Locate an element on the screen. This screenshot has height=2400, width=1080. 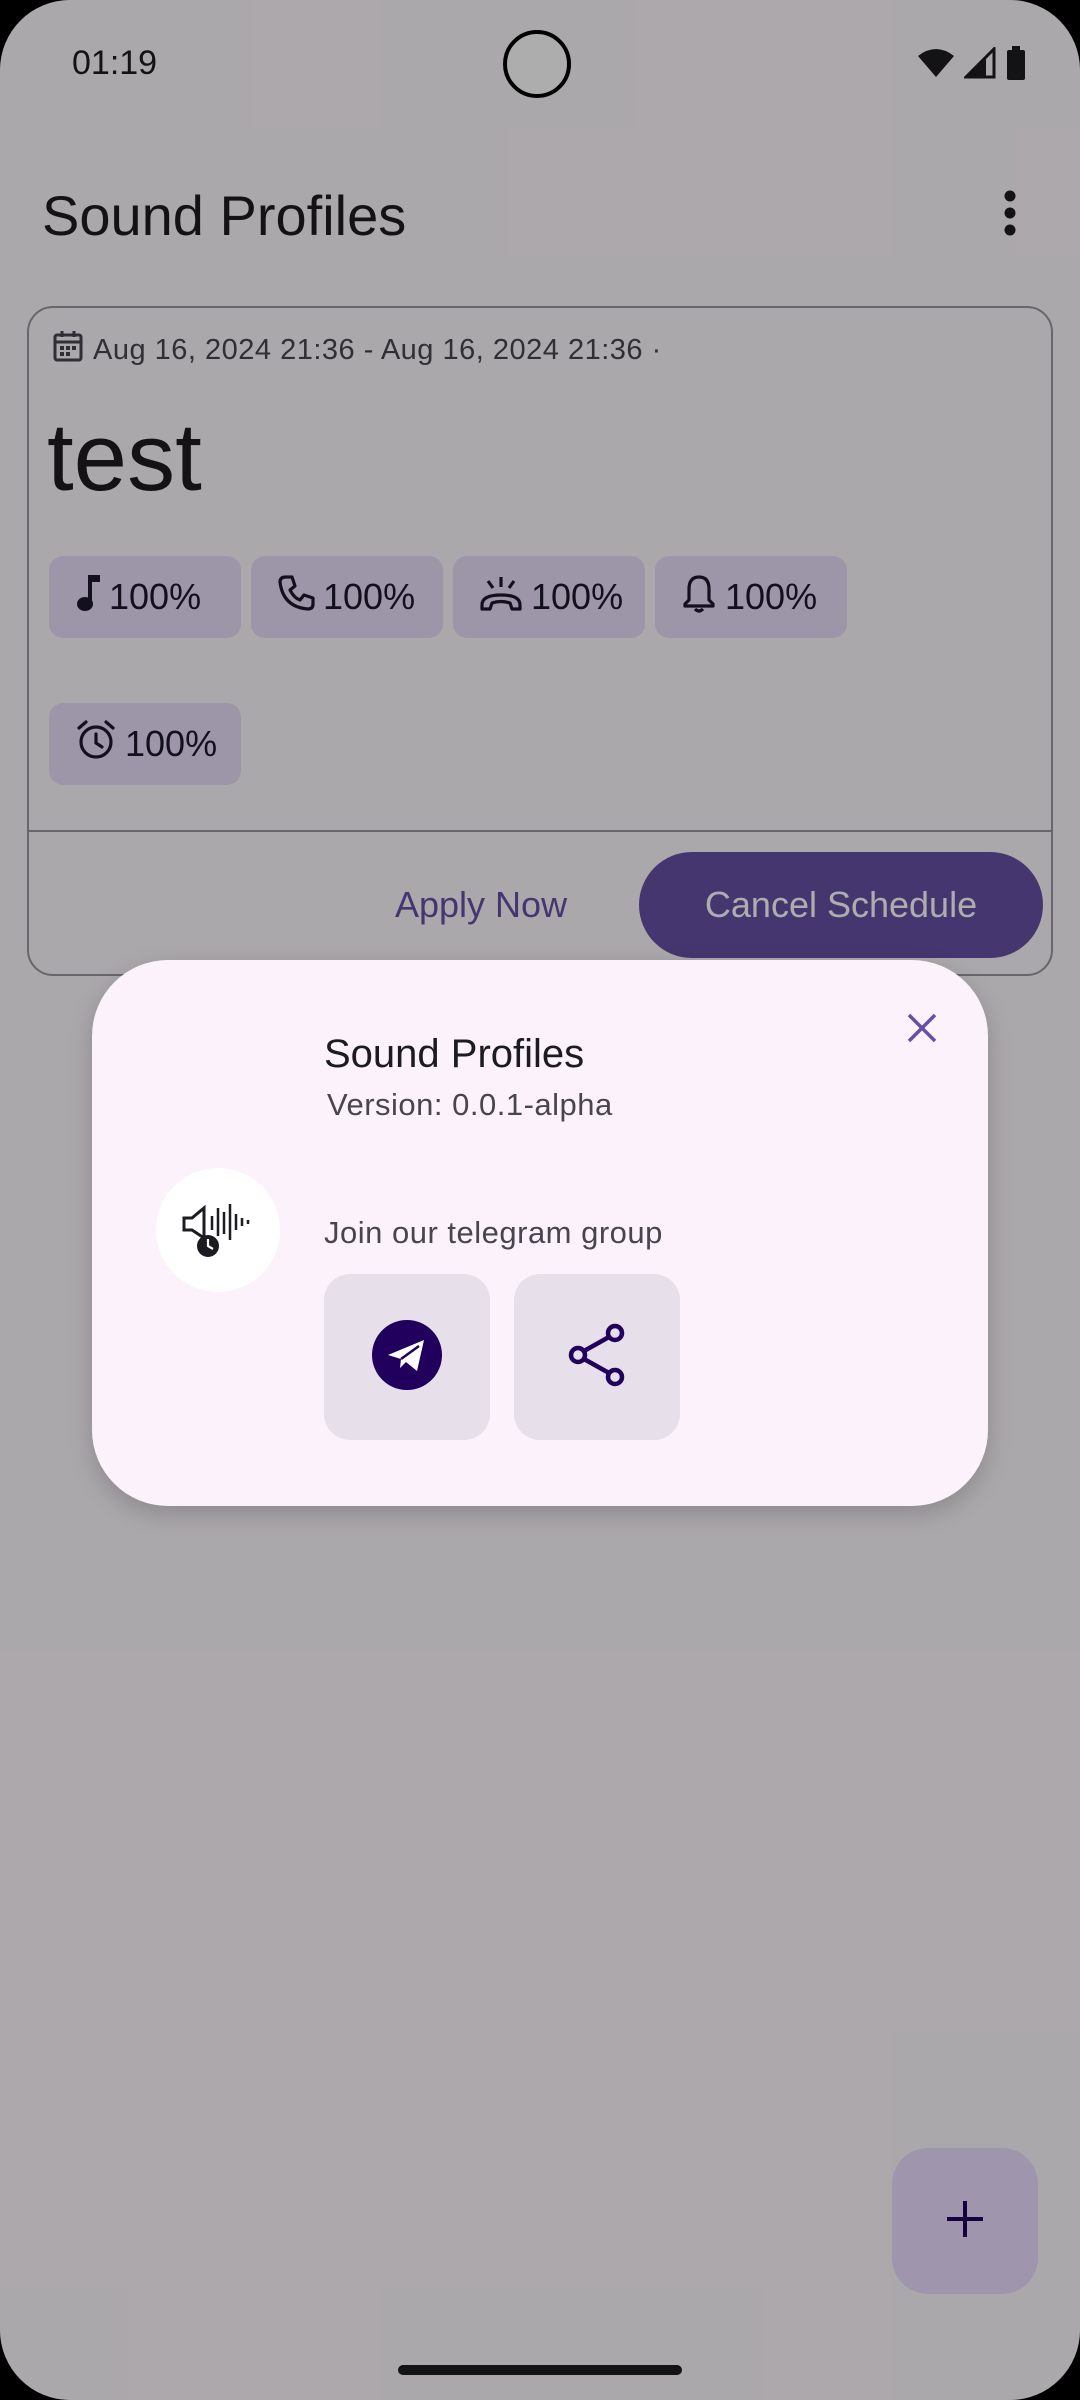
join-telegram-text: Join our telegram group is located at coordinates (493, 1232).